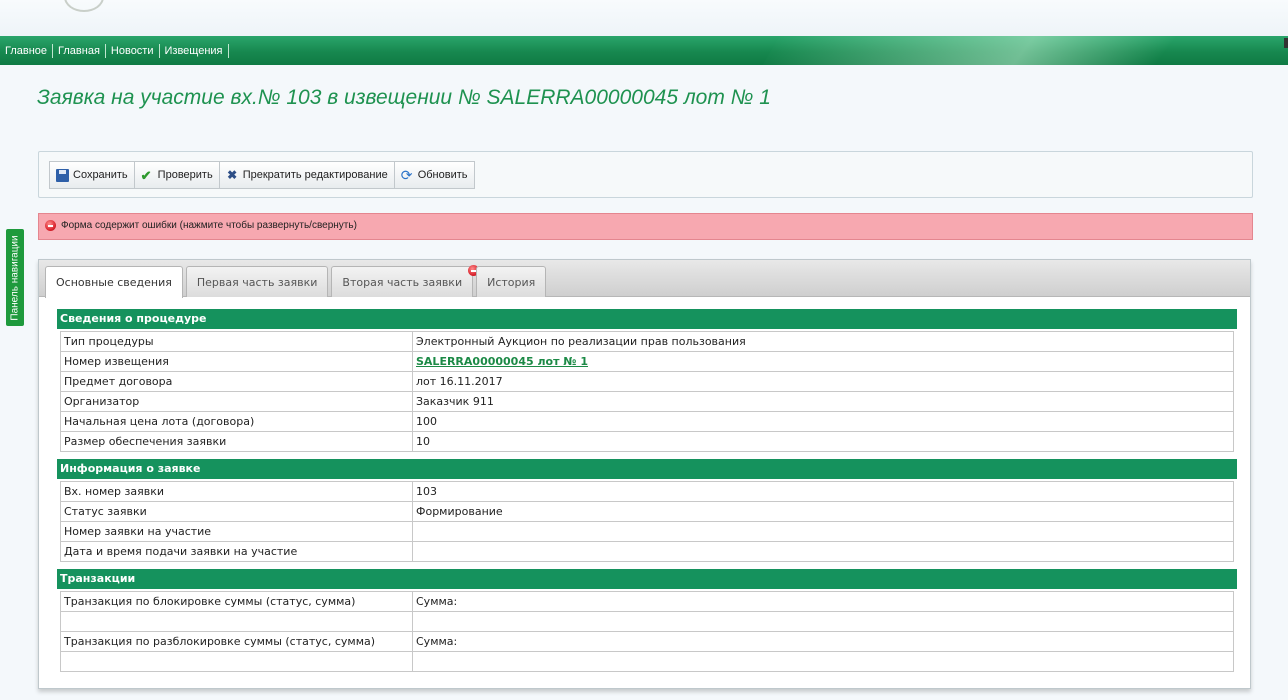  What do you see at coordinates (236, 551) in the screenshot?
I see `row-label: Дата и время подачи заявки на участие` at bounding box center [236, 551].